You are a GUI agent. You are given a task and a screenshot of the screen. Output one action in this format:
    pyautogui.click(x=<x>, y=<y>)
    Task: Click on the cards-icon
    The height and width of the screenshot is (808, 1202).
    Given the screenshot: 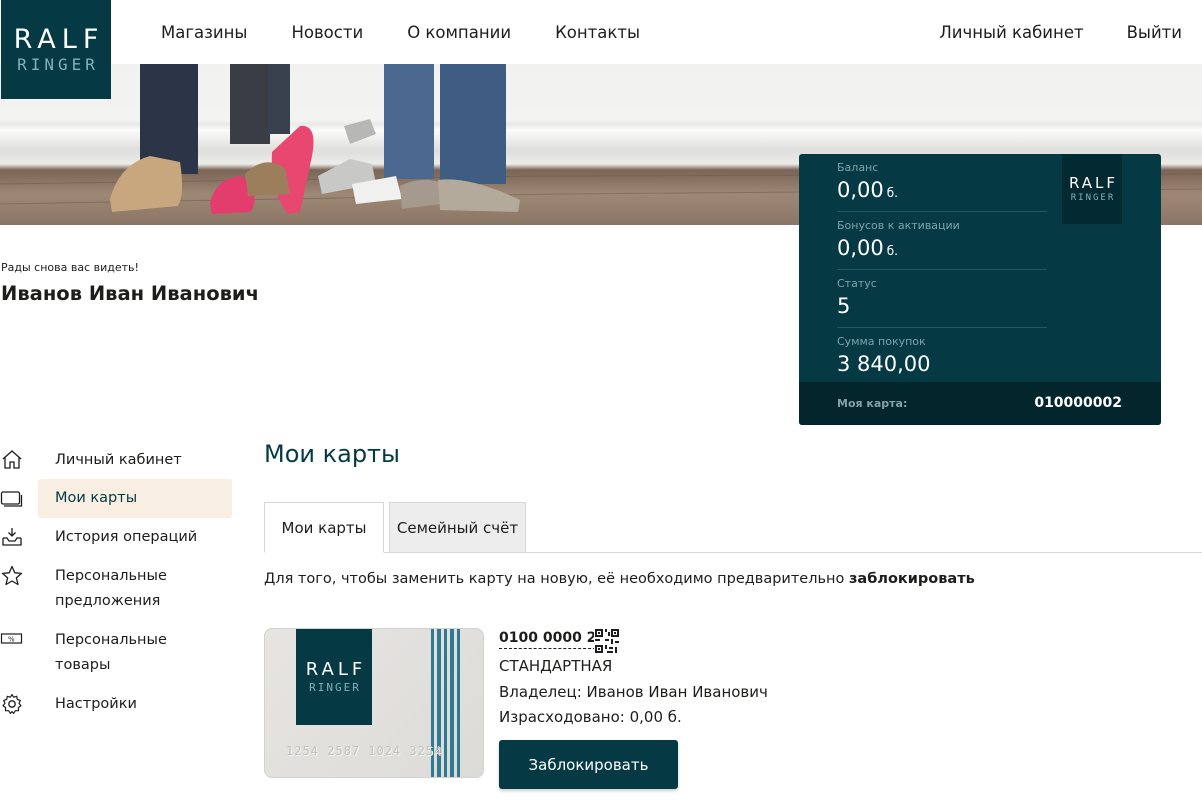 What is the action you would take?
    pyautogui.click(x=11, y=499)
    